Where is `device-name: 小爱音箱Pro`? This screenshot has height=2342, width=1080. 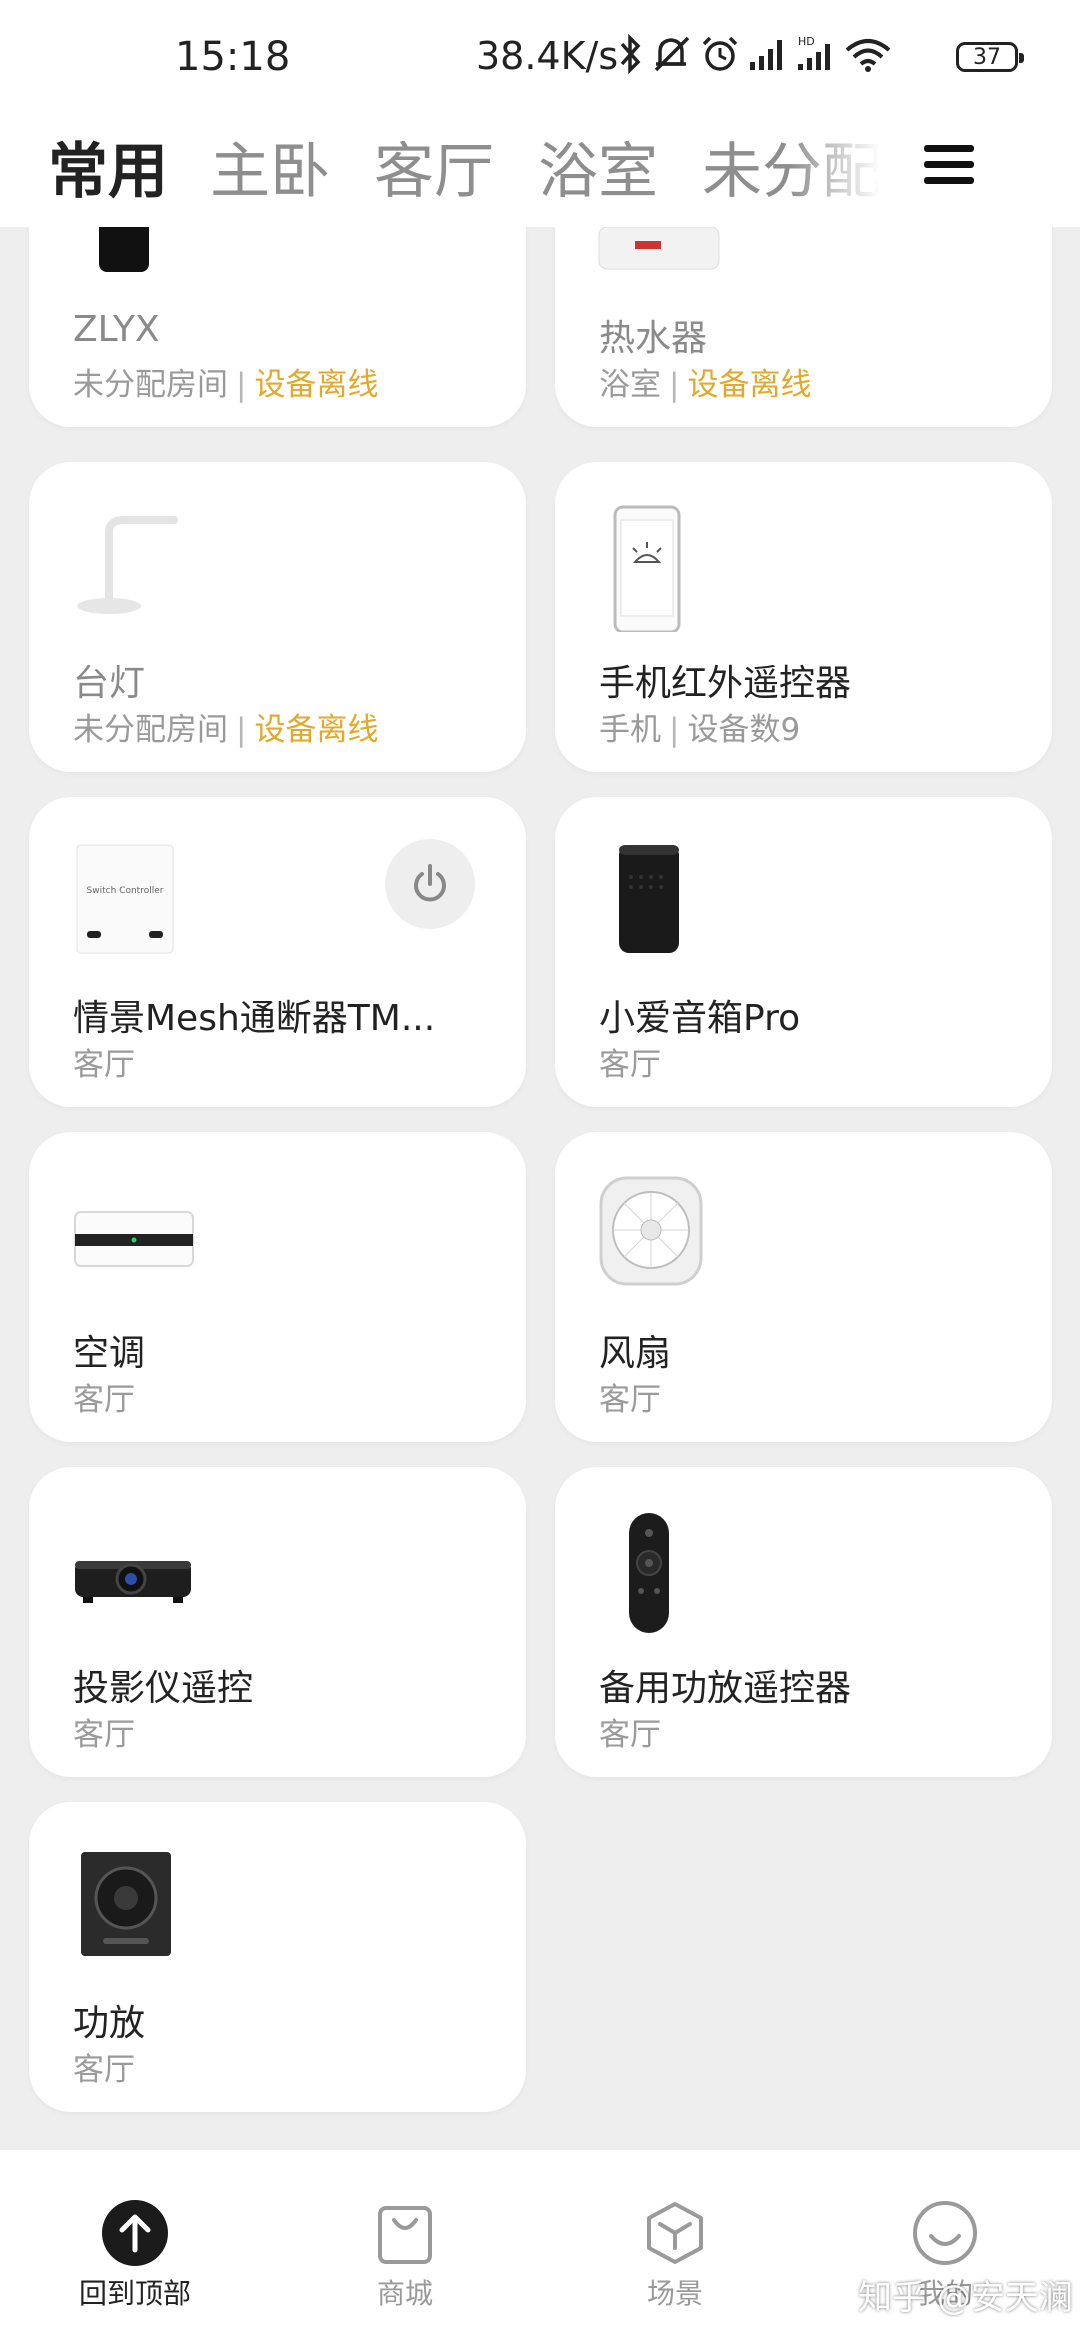 device-name: 小爱音箱Pro is located at coordinates (700, 1018).